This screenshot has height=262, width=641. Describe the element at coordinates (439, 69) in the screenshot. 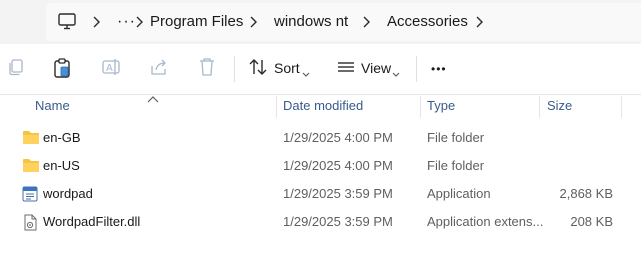

I see `see-more-button: •••` at that location.